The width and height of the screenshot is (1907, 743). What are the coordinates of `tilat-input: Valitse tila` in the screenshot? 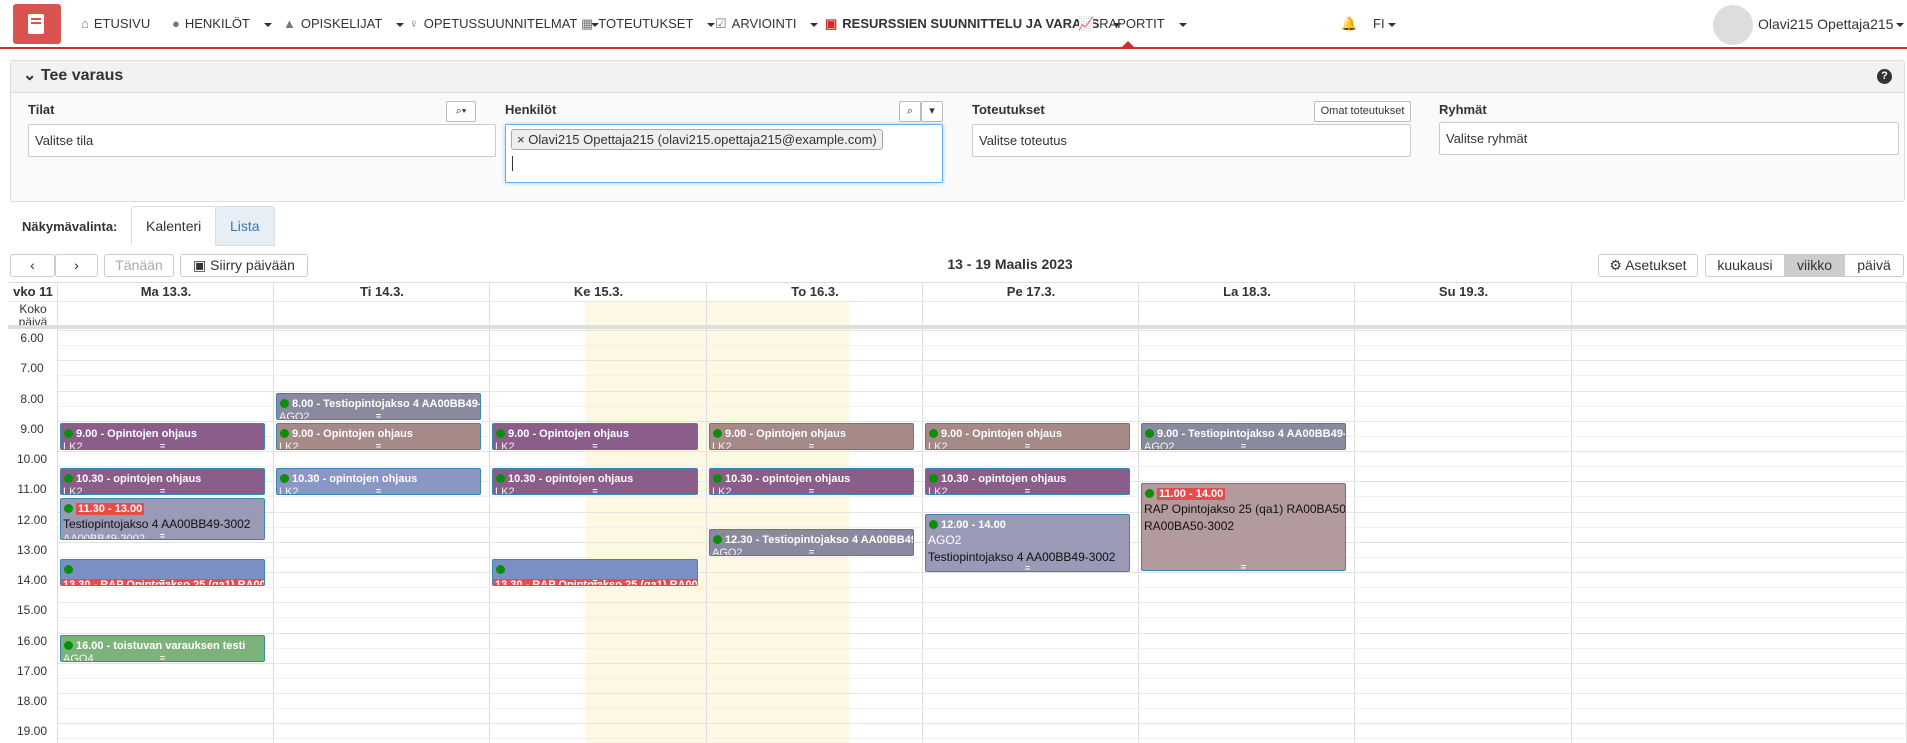 It's located at (262, 140).